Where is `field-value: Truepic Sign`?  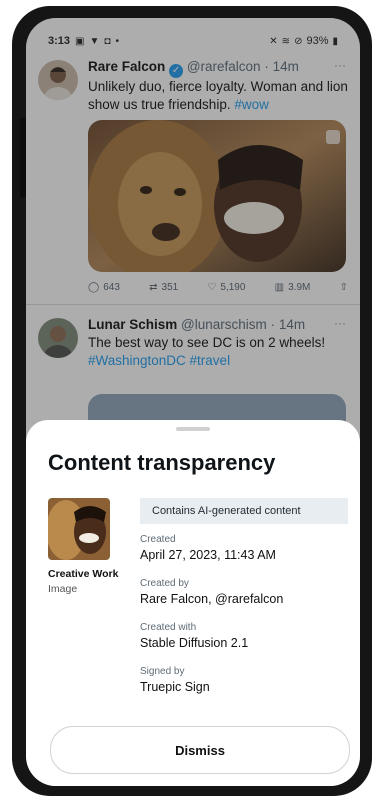 field-value: Truepic Sign is located at coordinates (175, 687).